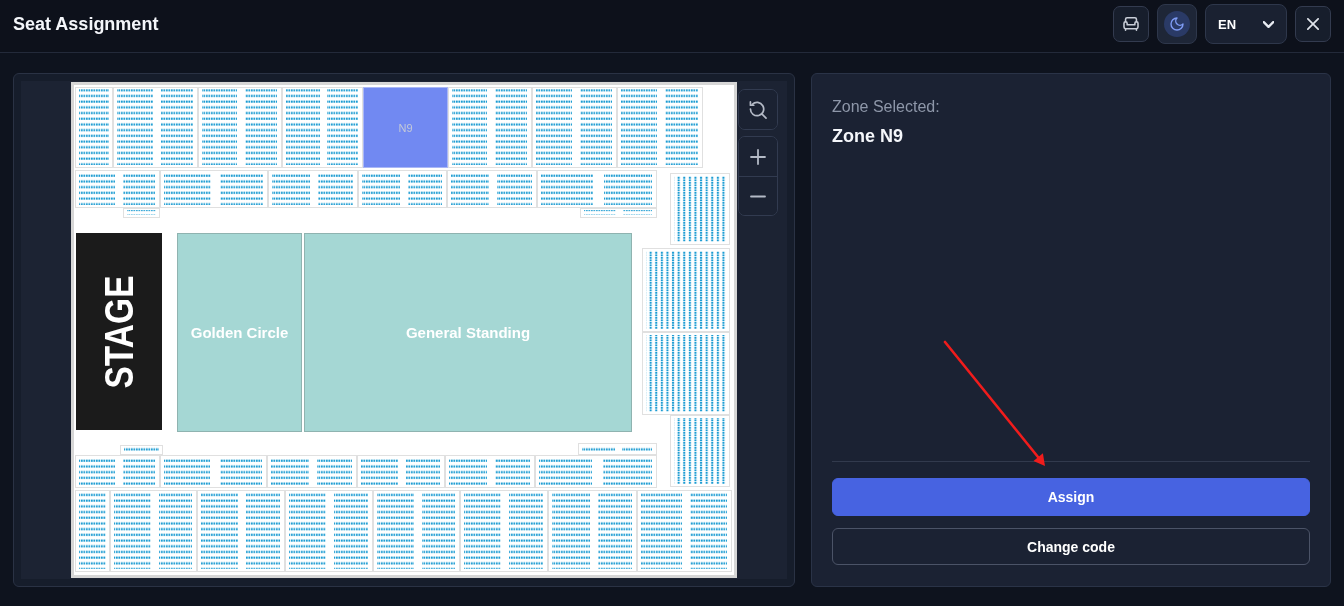  I want to click on seat-button, so click(1131, 24).